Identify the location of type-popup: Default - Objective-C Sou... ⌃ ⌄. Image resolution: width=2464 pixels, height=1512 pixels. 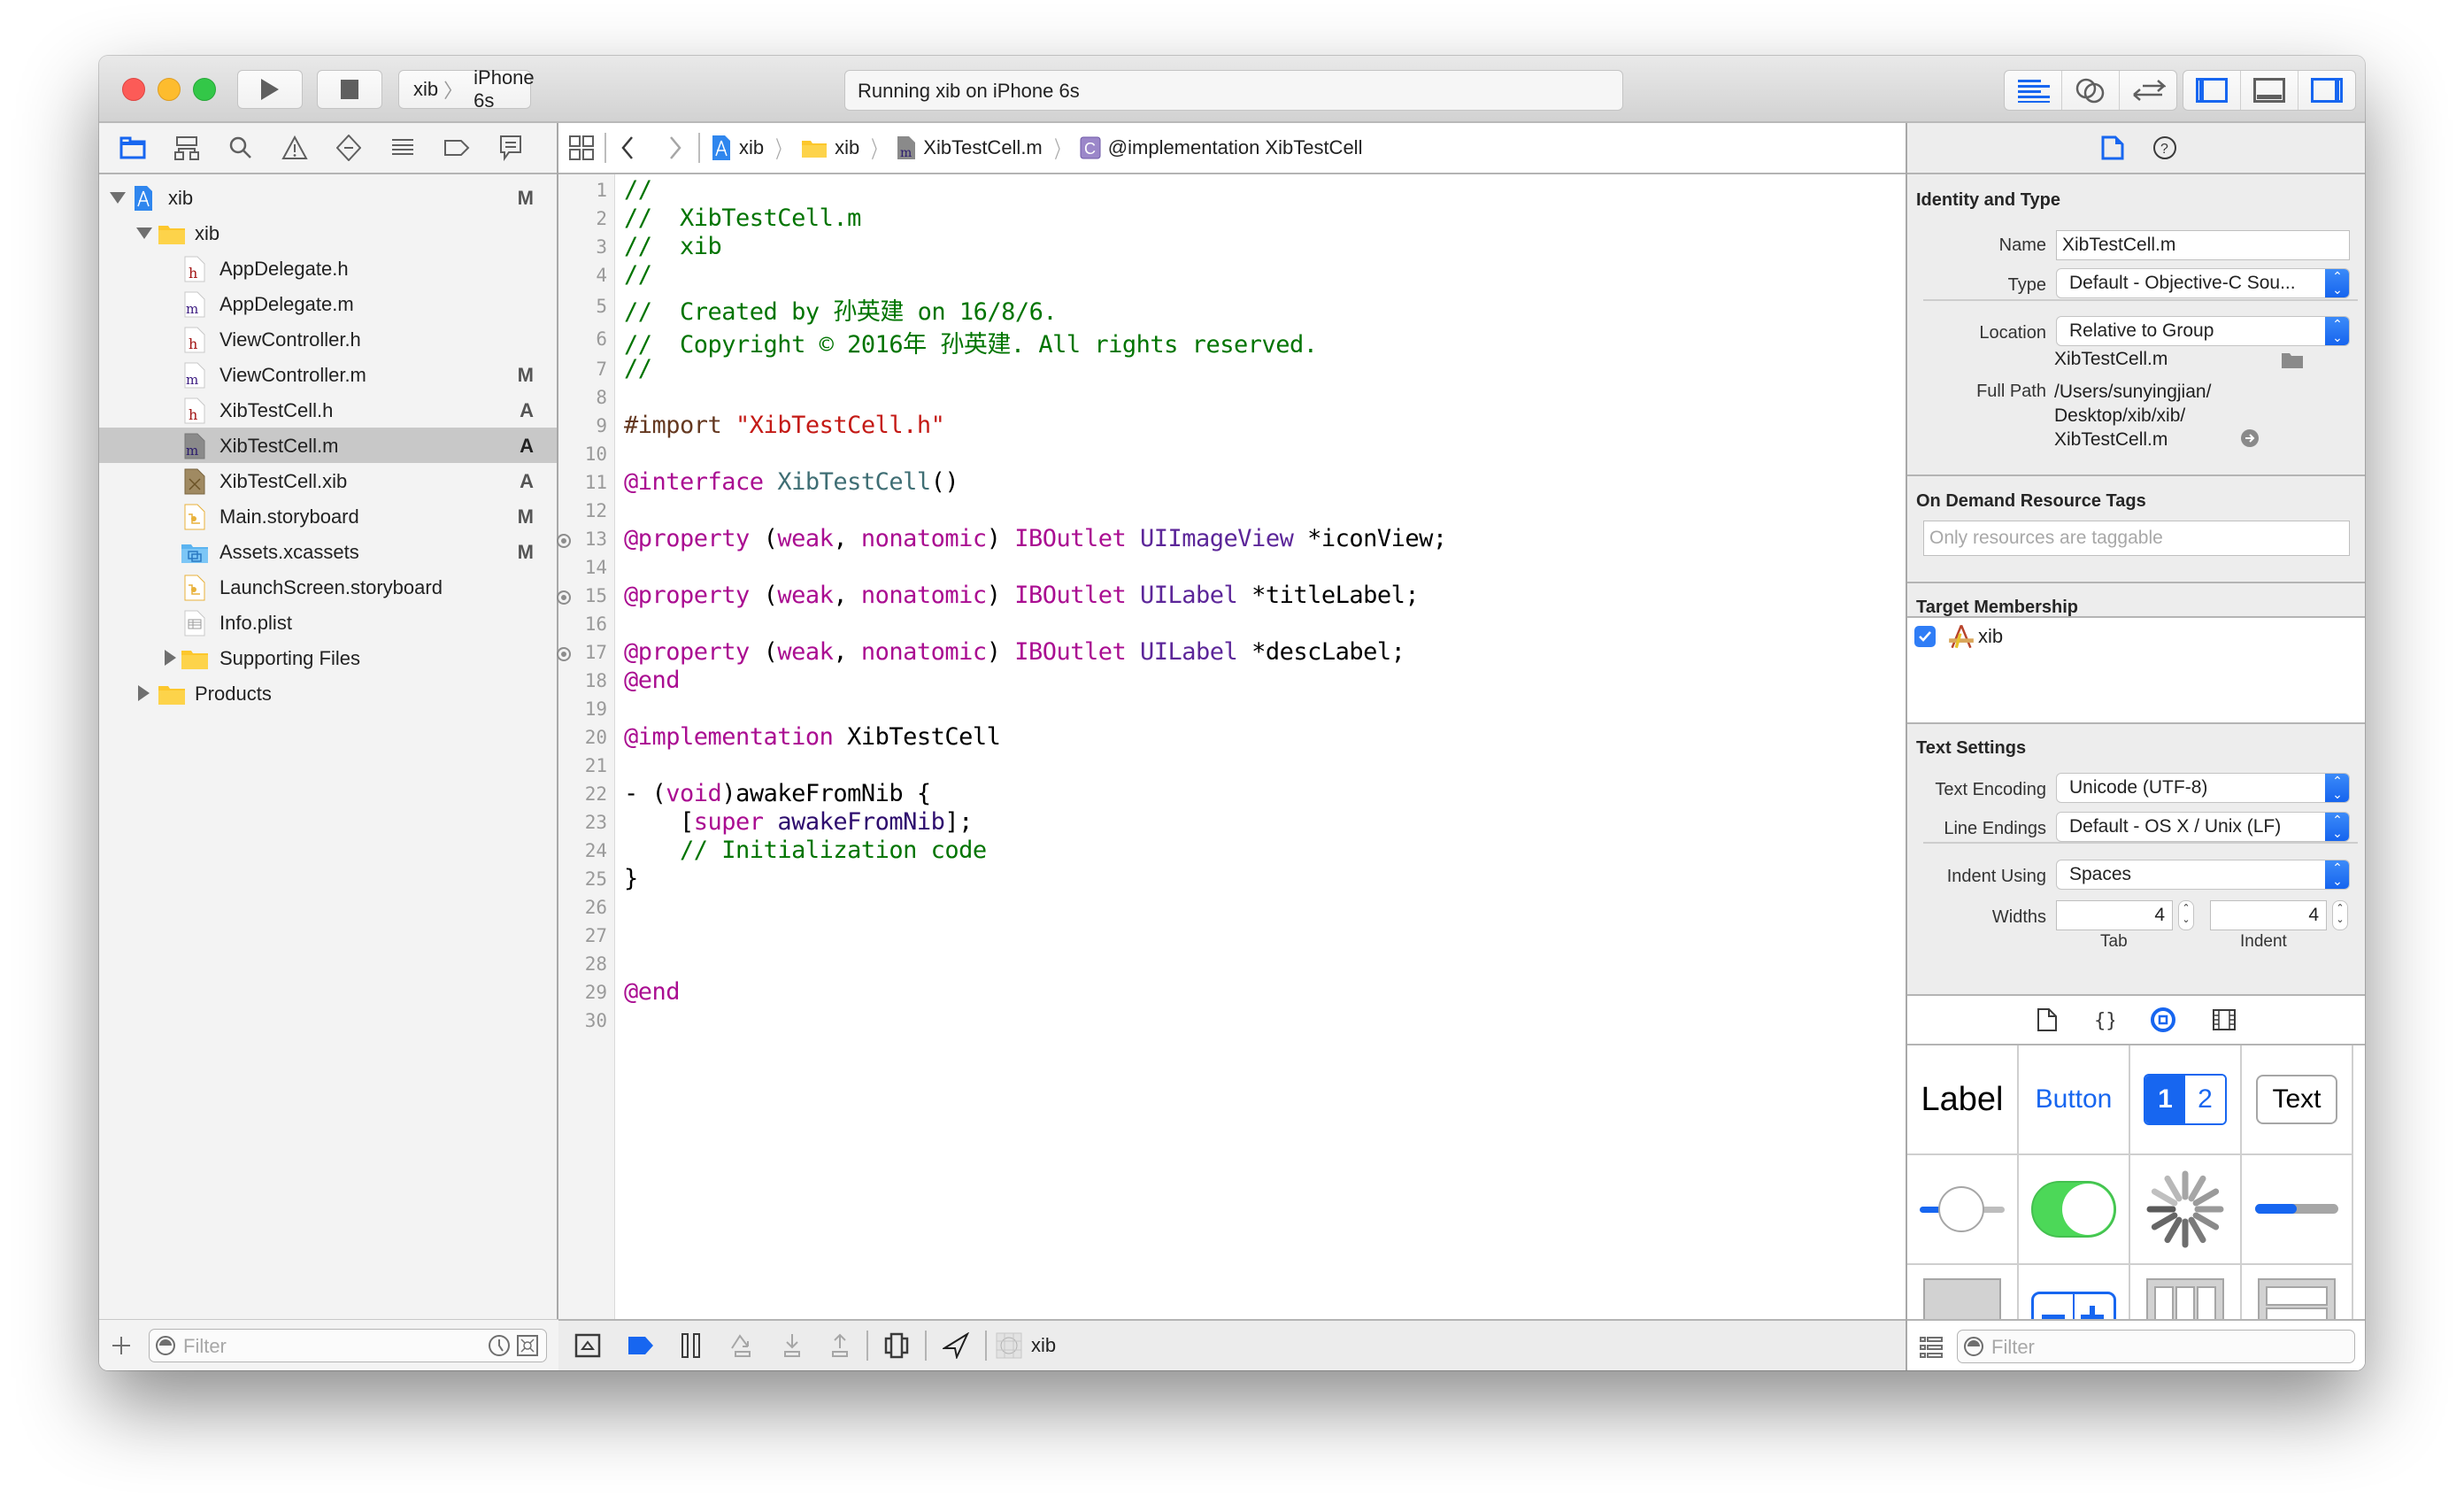
(2203, 283).